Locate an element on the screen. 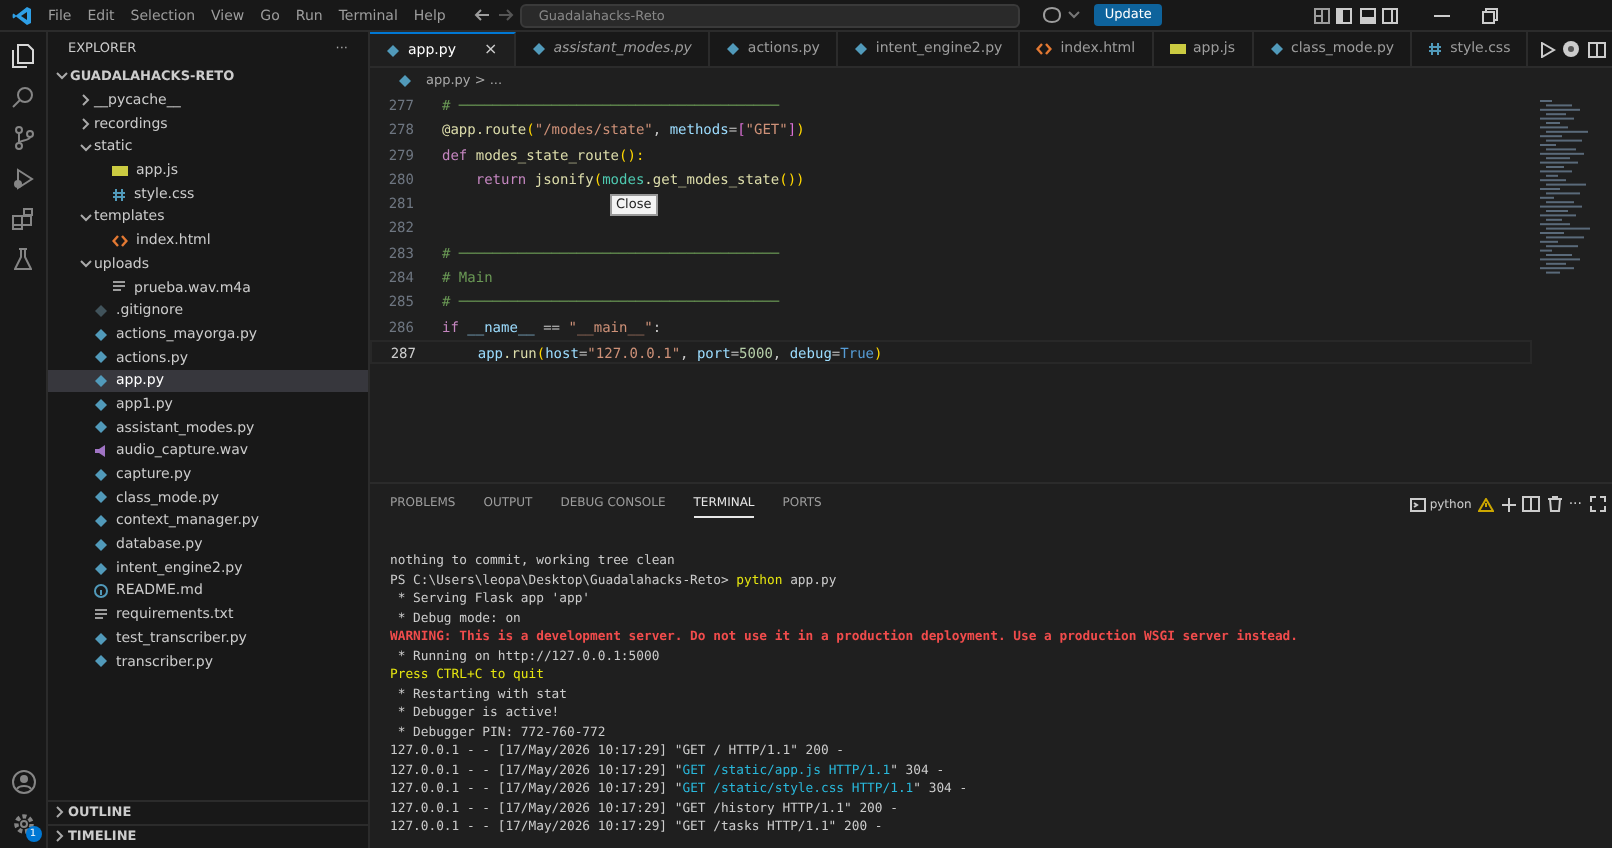  trash-icon is located at coordinates (1554, 504).